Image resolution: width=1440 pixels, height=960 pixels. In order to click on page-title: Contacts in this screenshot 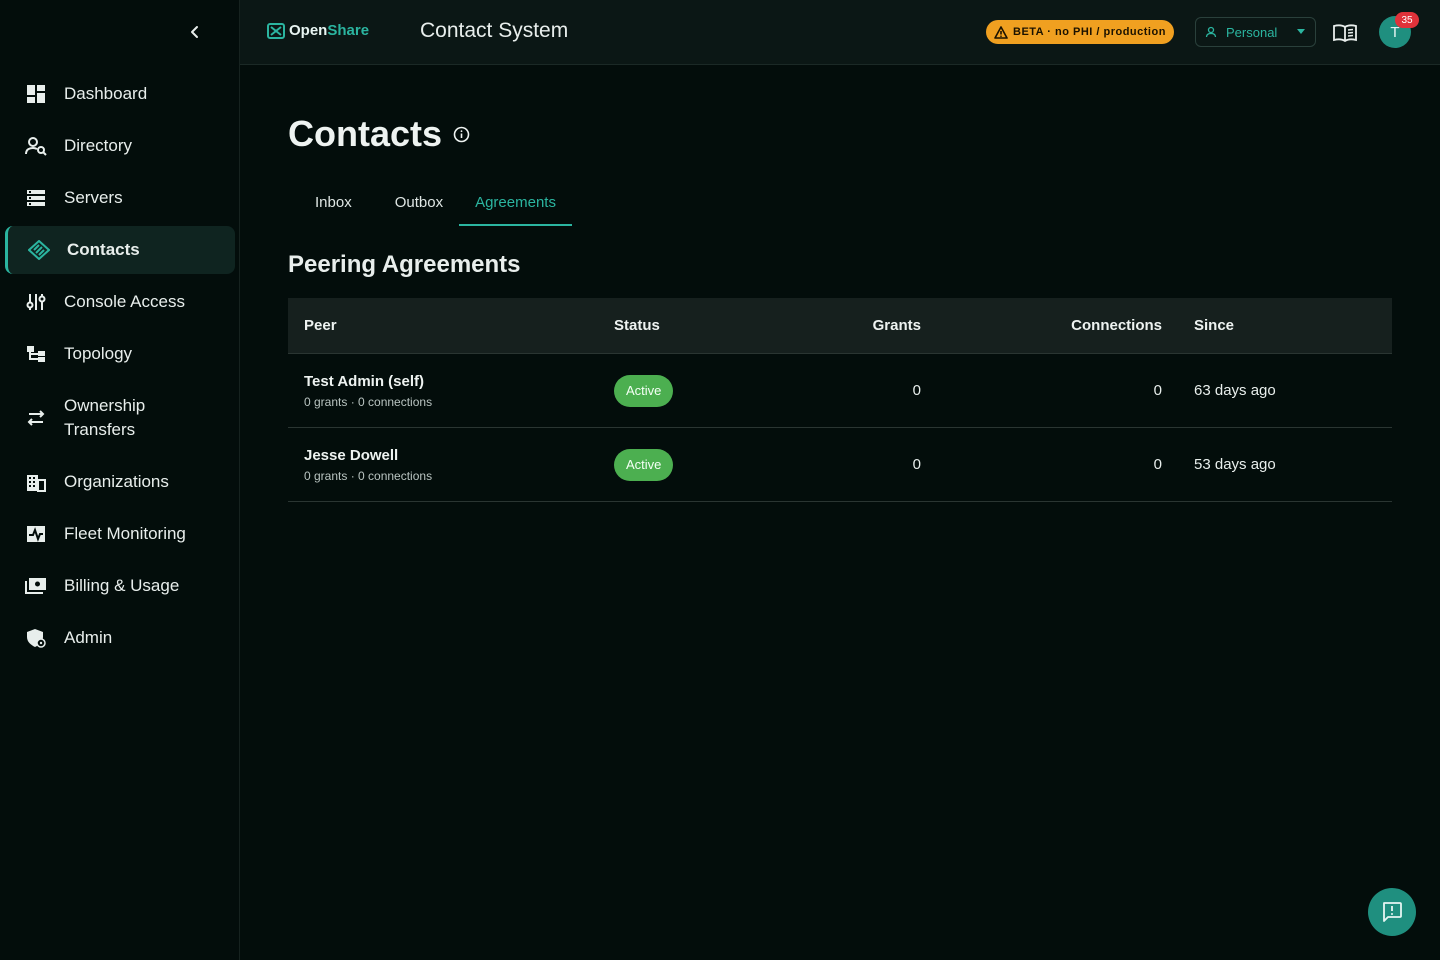, I will do `click(379, 134)`.